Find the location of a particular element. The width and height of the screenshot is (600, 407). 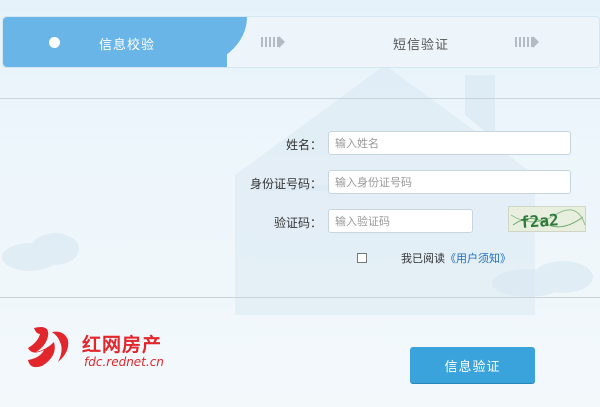

rednet-logo: 红网房产 fdc.rednet.cn is located at coordinates (124, 346).